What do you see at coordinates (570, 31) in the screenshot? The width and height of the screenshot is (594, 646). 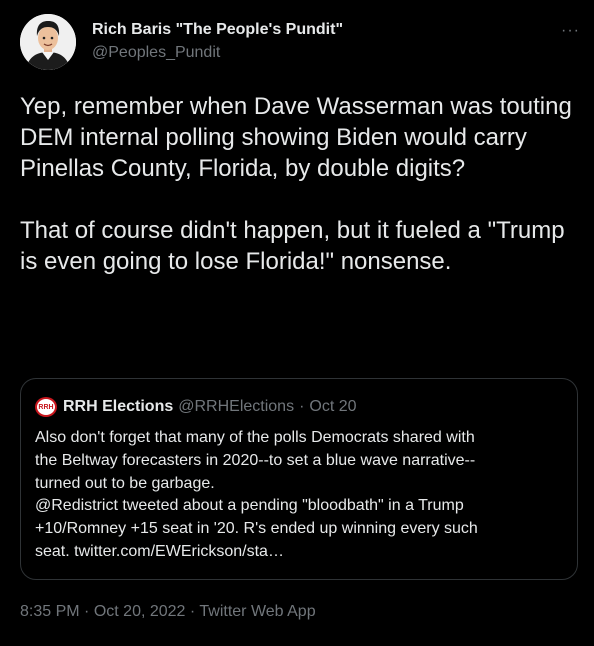 I see `more-options-icon: ···` at bounding box center [570, 31].